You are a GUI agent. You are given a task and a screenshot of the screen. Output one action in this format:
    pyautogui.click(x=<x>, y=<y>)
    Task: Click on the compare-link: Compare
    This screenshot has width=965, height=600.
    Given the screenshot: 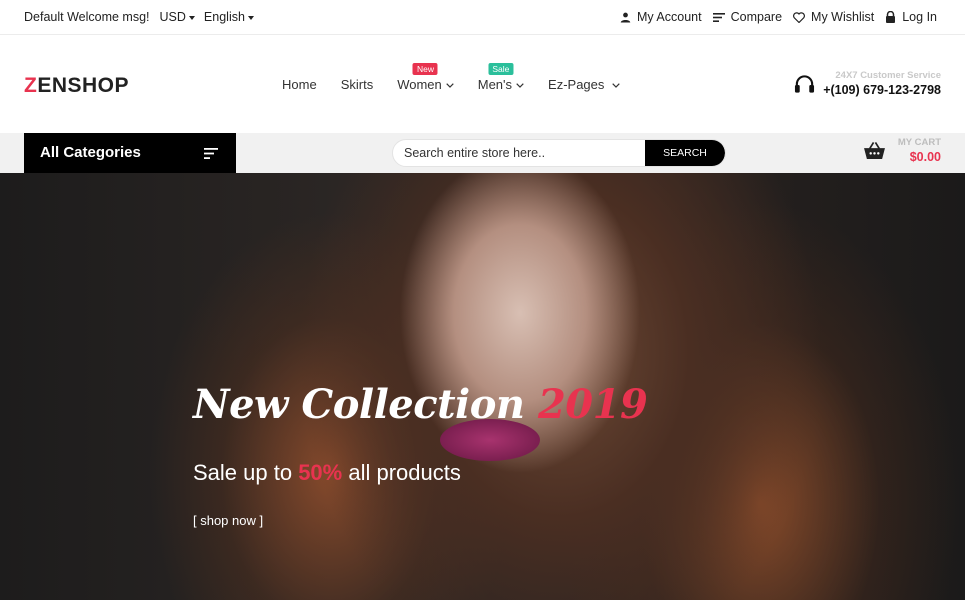 What is the action you would take?
    pyautogui.click(x=747, y=17)
    